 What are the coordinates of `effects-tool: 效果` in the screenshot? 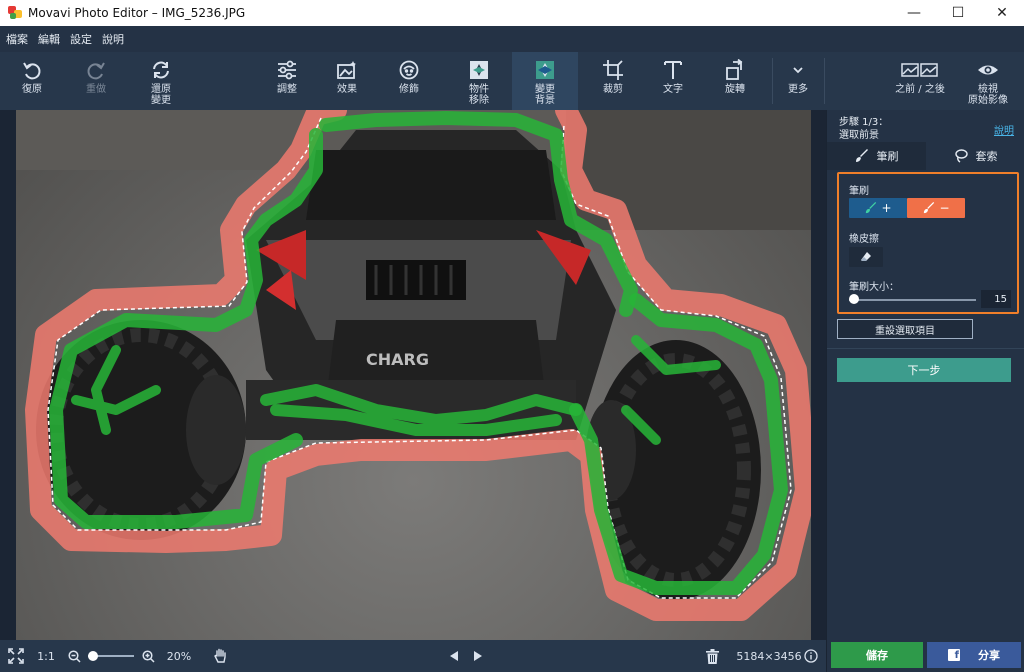 It's located at (347, 81).